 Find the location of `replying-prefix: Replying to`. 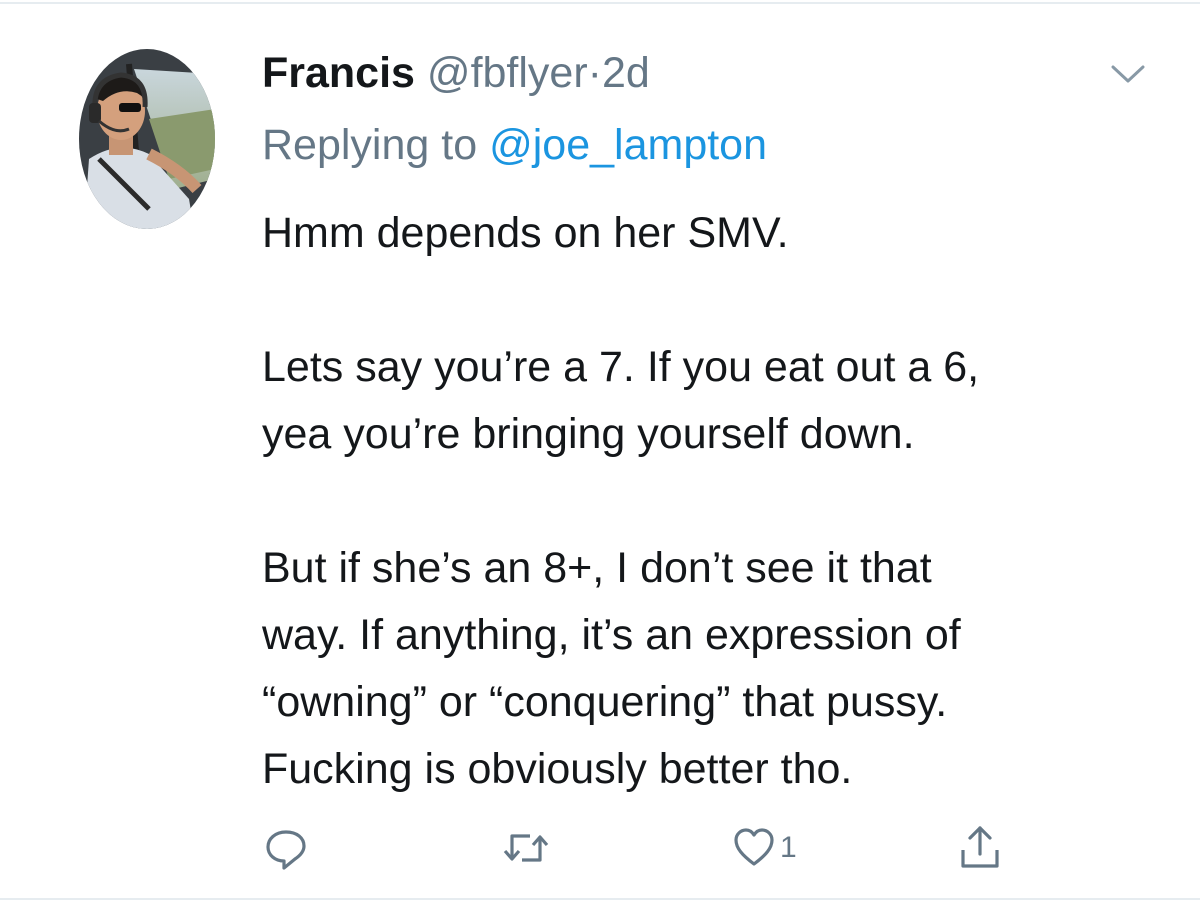

replying-prefix: Replying to is located at coordinates (376, 145).